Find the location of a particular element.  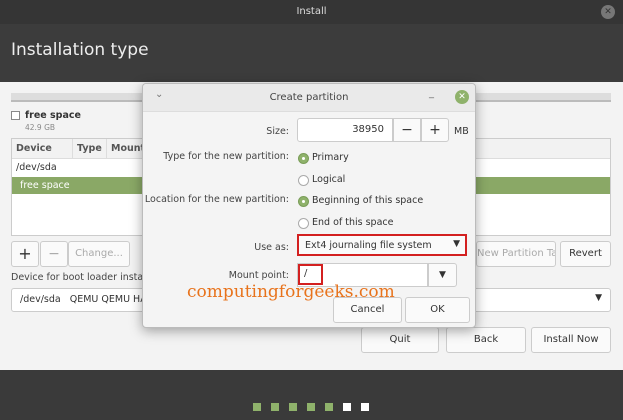

revert-button: Revert is located at coordinates (585, 254).